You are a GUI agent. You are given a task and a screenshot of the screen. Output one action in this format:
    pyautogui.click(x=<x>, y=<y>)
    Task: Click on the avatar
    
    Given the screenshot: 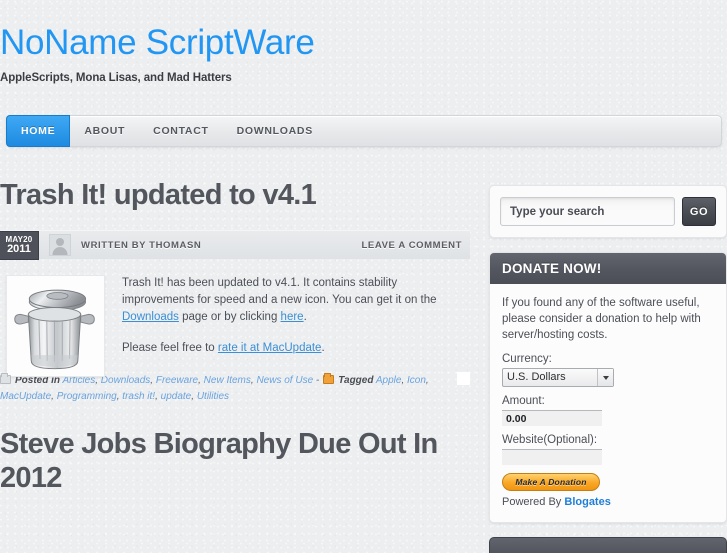 What is the action you would take?
    pyautogui.click(x=60, y=245)
    